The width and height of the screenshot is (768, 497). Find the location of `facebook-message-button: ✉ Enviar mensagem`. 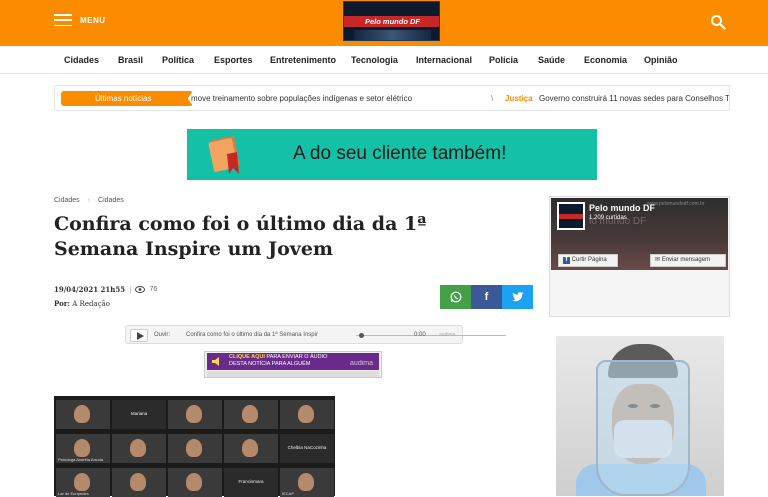

facebook-message-button: ✉ Enviar mensagem is located at coordinates (688, 260).